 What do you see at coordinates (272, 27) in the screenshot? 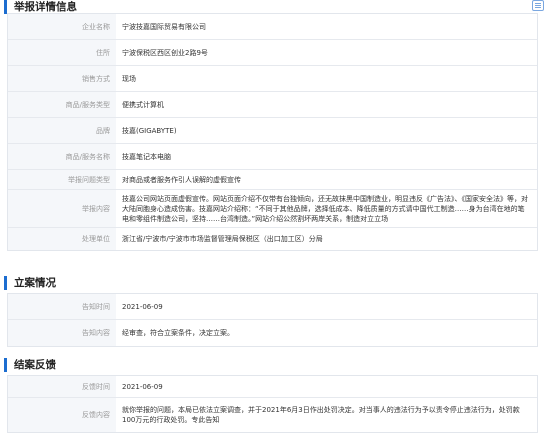
I see `detail-row: 企业名称 宁波技嘉国际贸易有限公司` at bounding box center [272, 27].